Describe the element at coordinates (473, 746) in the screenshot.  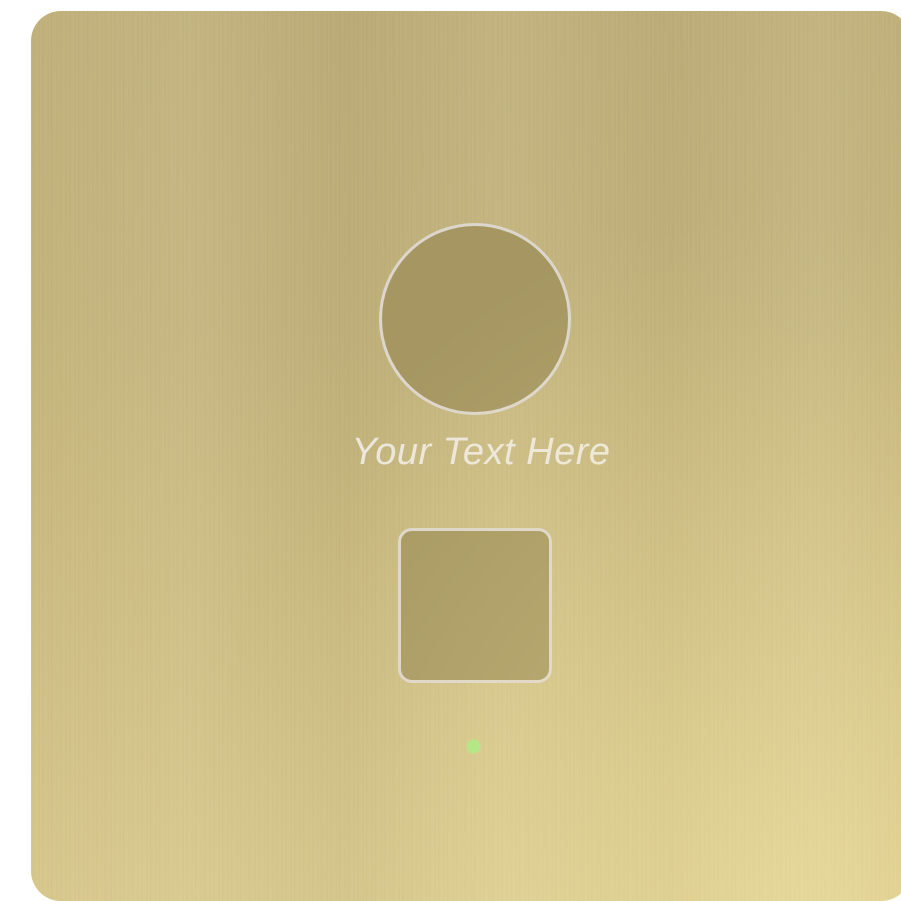
I see `status-indicator-light` at that location.